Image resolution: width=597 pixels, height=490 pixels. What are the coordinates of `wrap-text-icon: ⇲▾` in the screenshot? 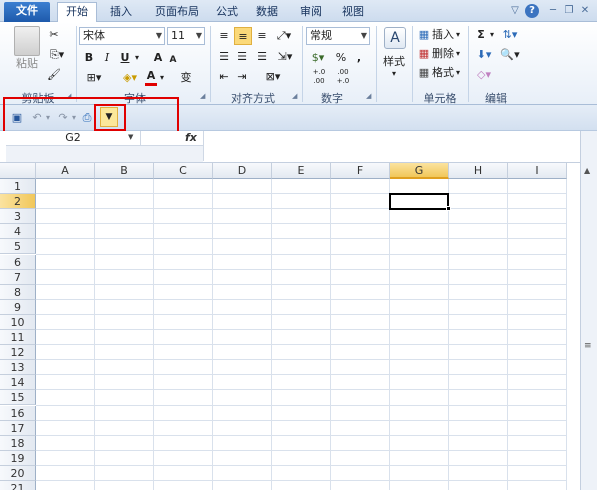 It's located at (285, 57).